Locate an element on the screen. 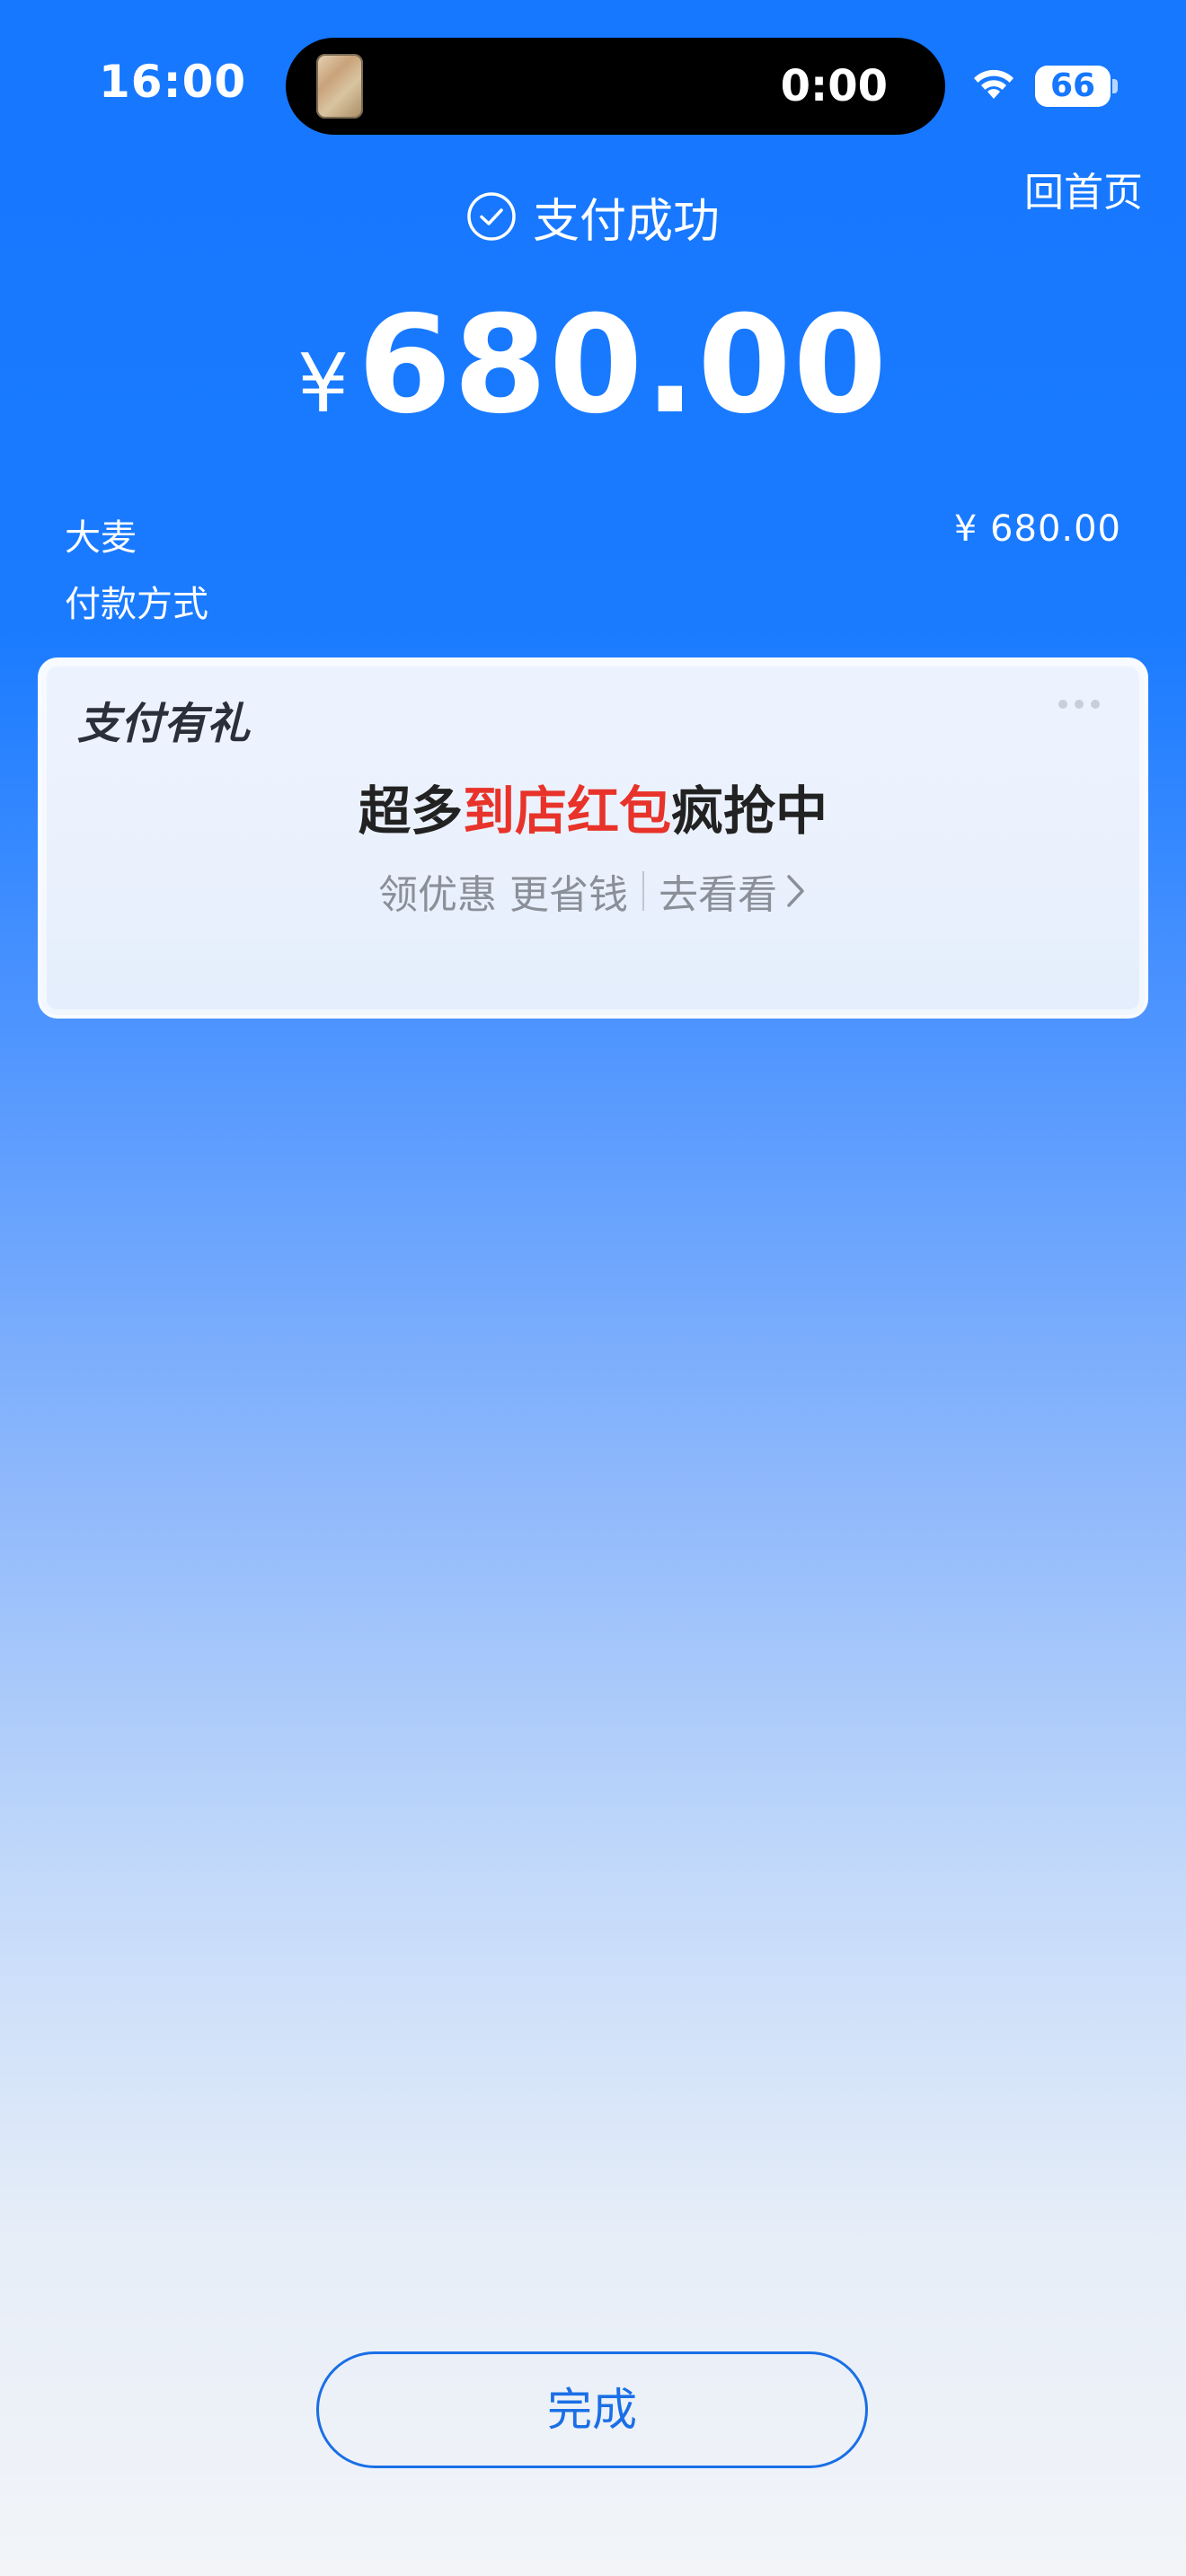  more-icon is located at coordinates (1085, 702).